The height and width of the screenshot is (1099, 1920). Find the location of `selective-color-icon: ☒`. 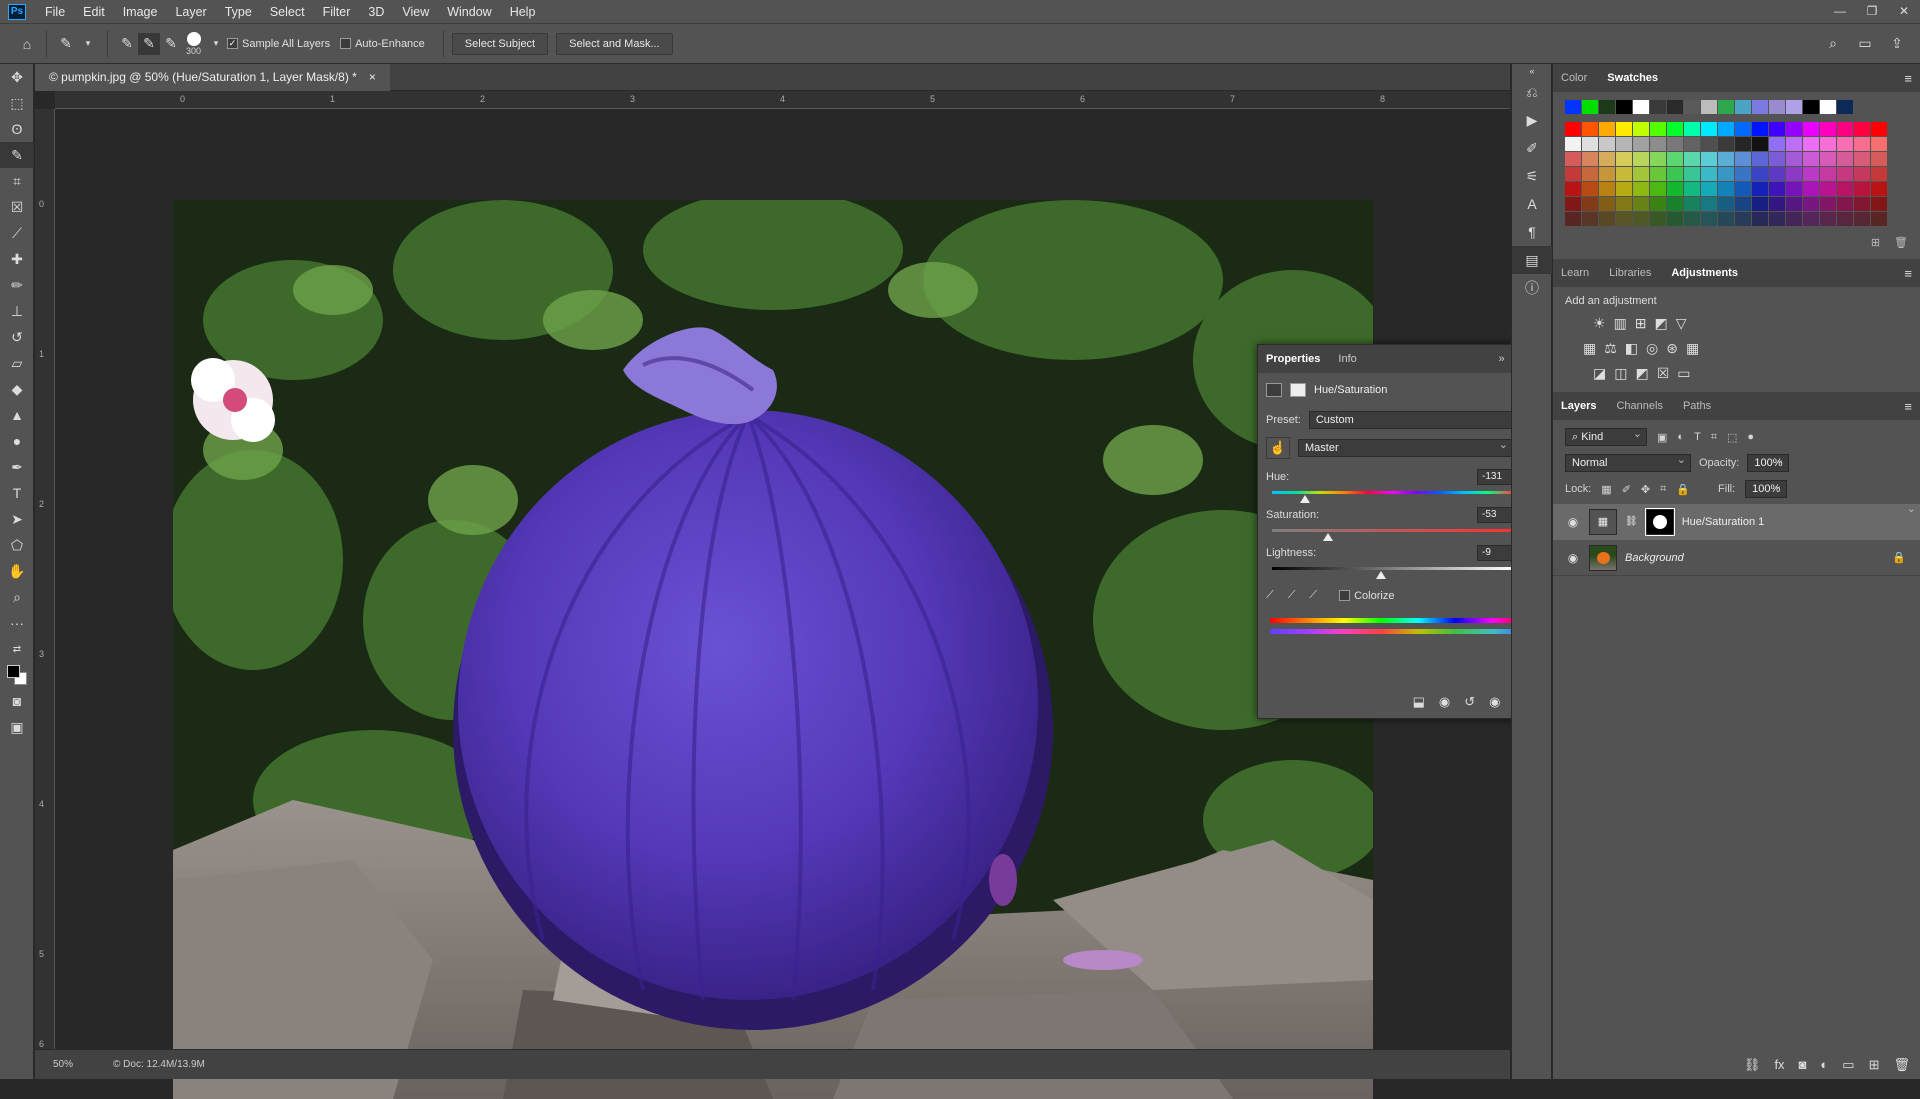

selective-color-icon: ☒ is located at coordinates (1663, 373).